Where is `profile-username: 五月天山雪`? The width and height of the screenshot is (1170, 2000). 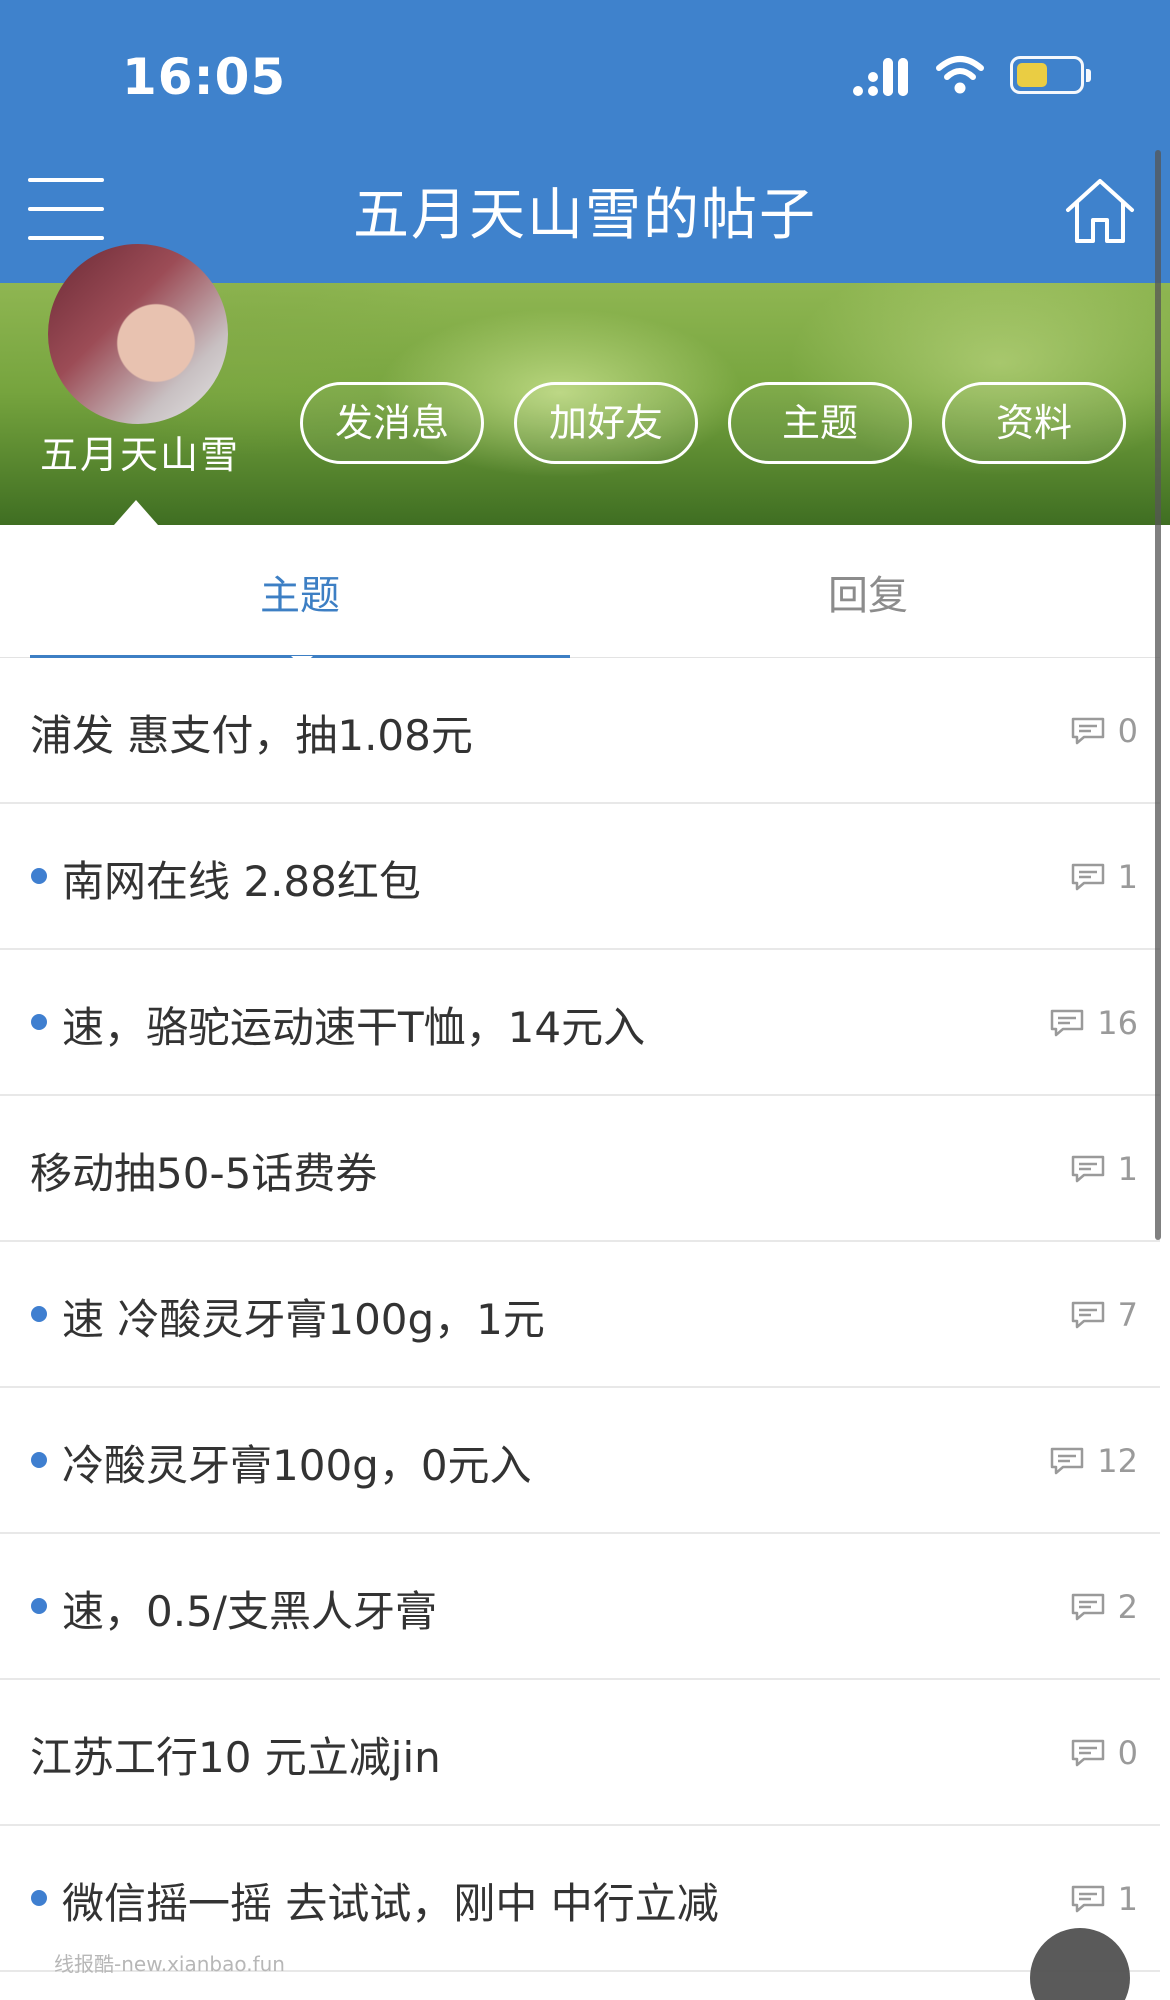 profile-username: 五月天山雪 is located at coordinates (140, 455).